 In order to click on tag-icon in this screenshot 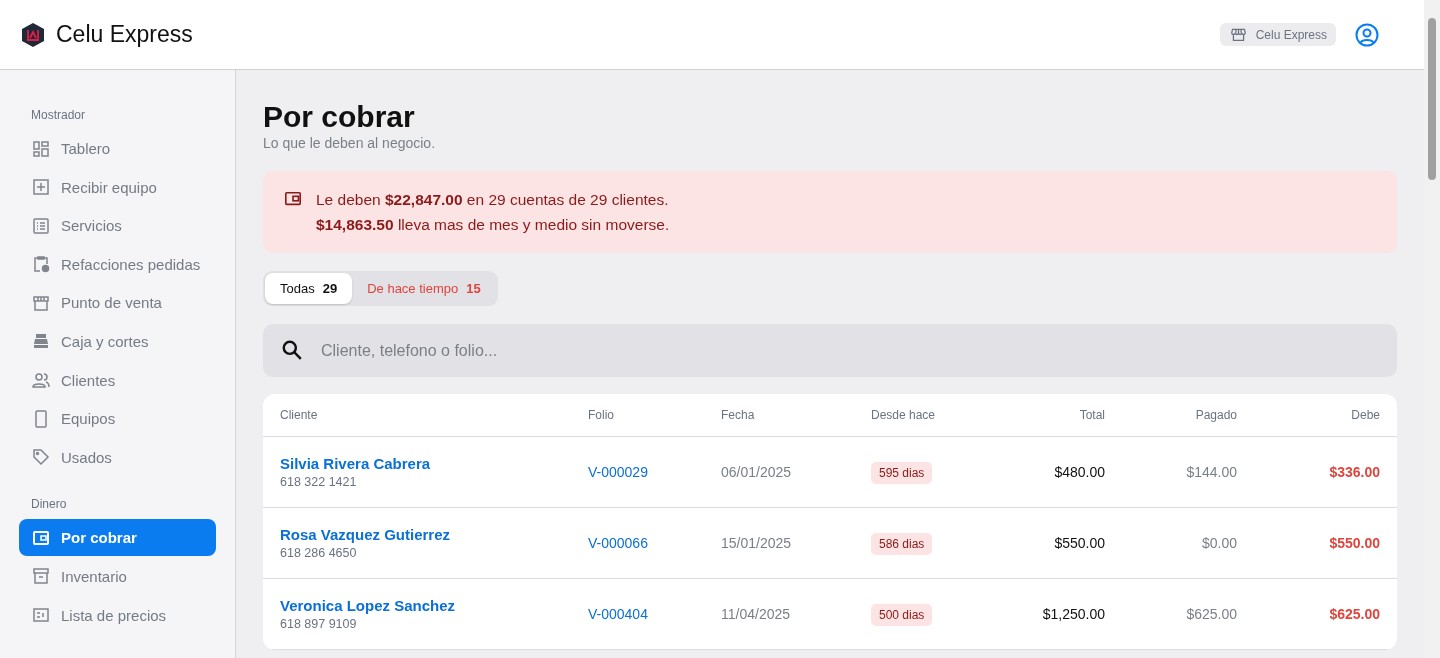, I will do `click(41, 457)`.